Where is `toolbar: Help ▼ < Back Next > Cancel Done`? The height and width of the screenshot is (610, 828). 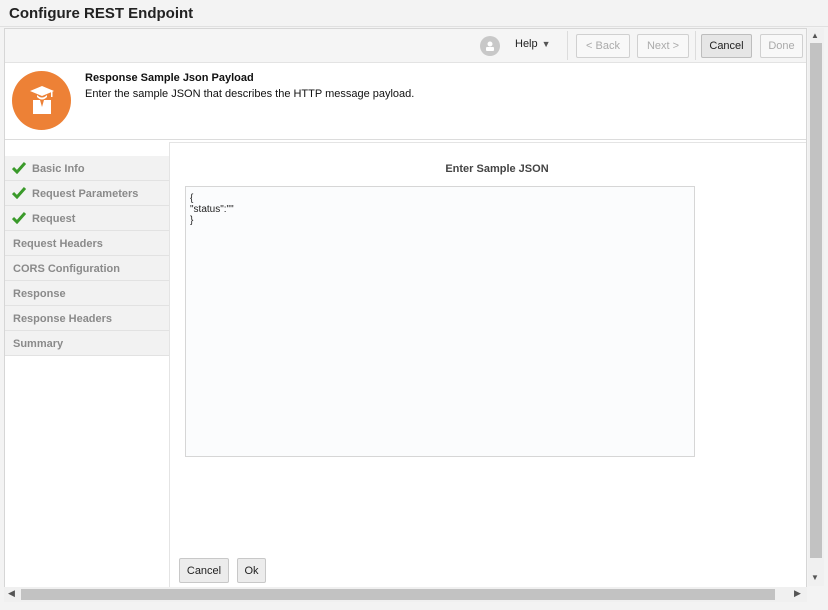
toolbar: Help ▼ < Back Next > Cancel Done is located at coordinates (405, 46).